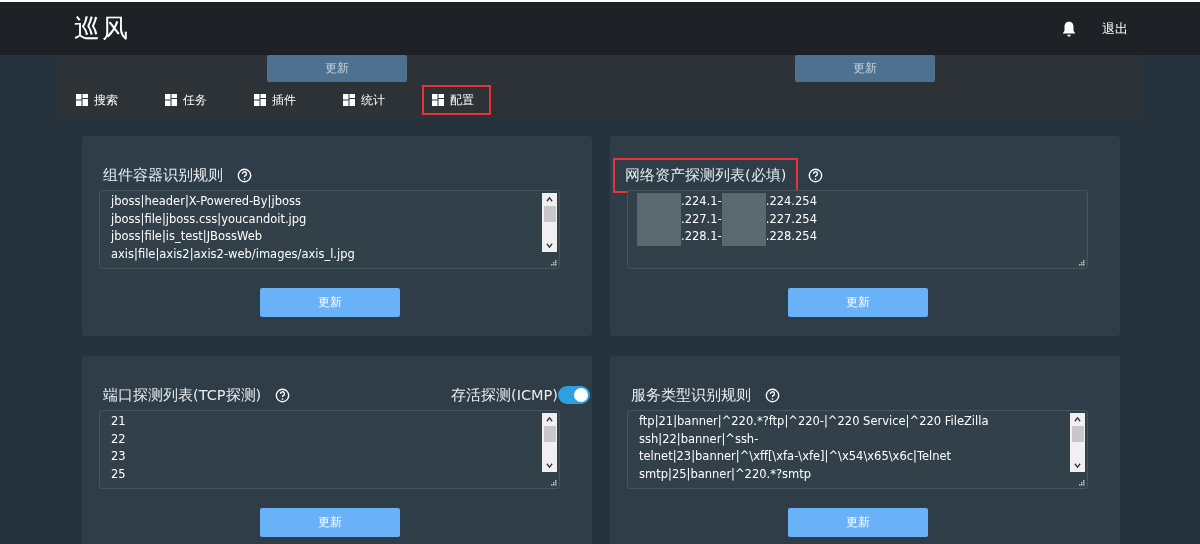 This screenshot has width=1200, height=544. What do you see at coordinates (182, 395) in the screenshot?
I see `section-title: 端口探测列表(TCP探测)` at bounding box center [182, 395].